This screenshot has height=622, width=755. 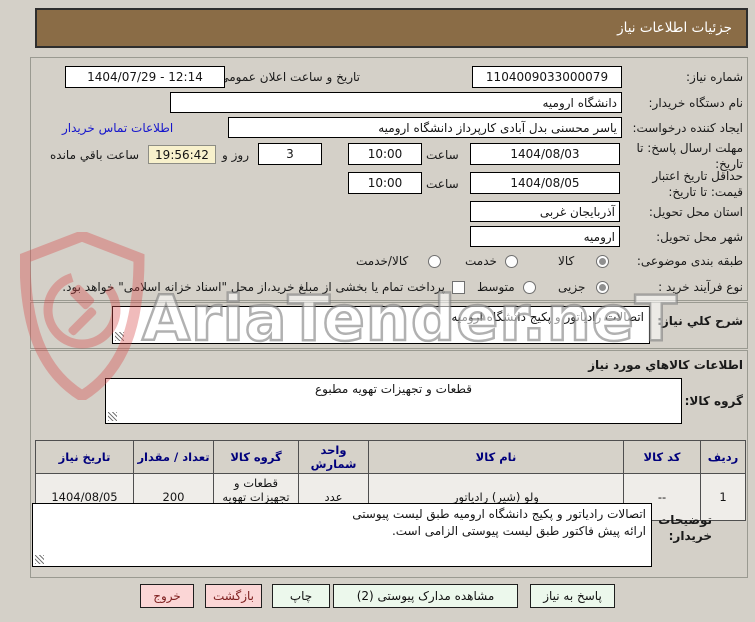 I want to click on goods-group-text: قطعات و تجهیزات تهویه مطبوع, so click(x=393, y=389).